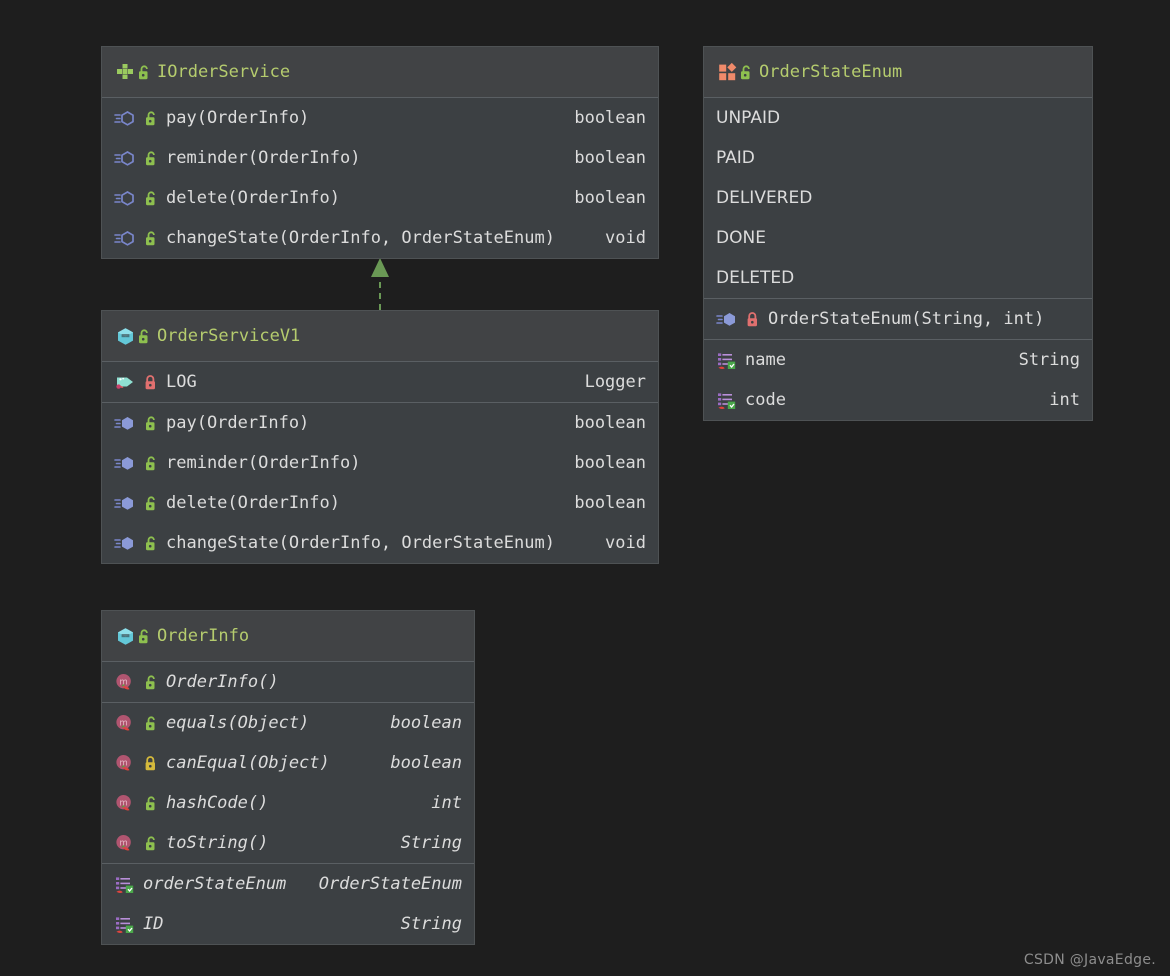 Image resolution: width=1170 pixels, height=976 pixels. What do you see at coordinates (898, 118) in the screenshot?
I see `enum-constant-row: UNPAID` at bounding box center [898, 118].